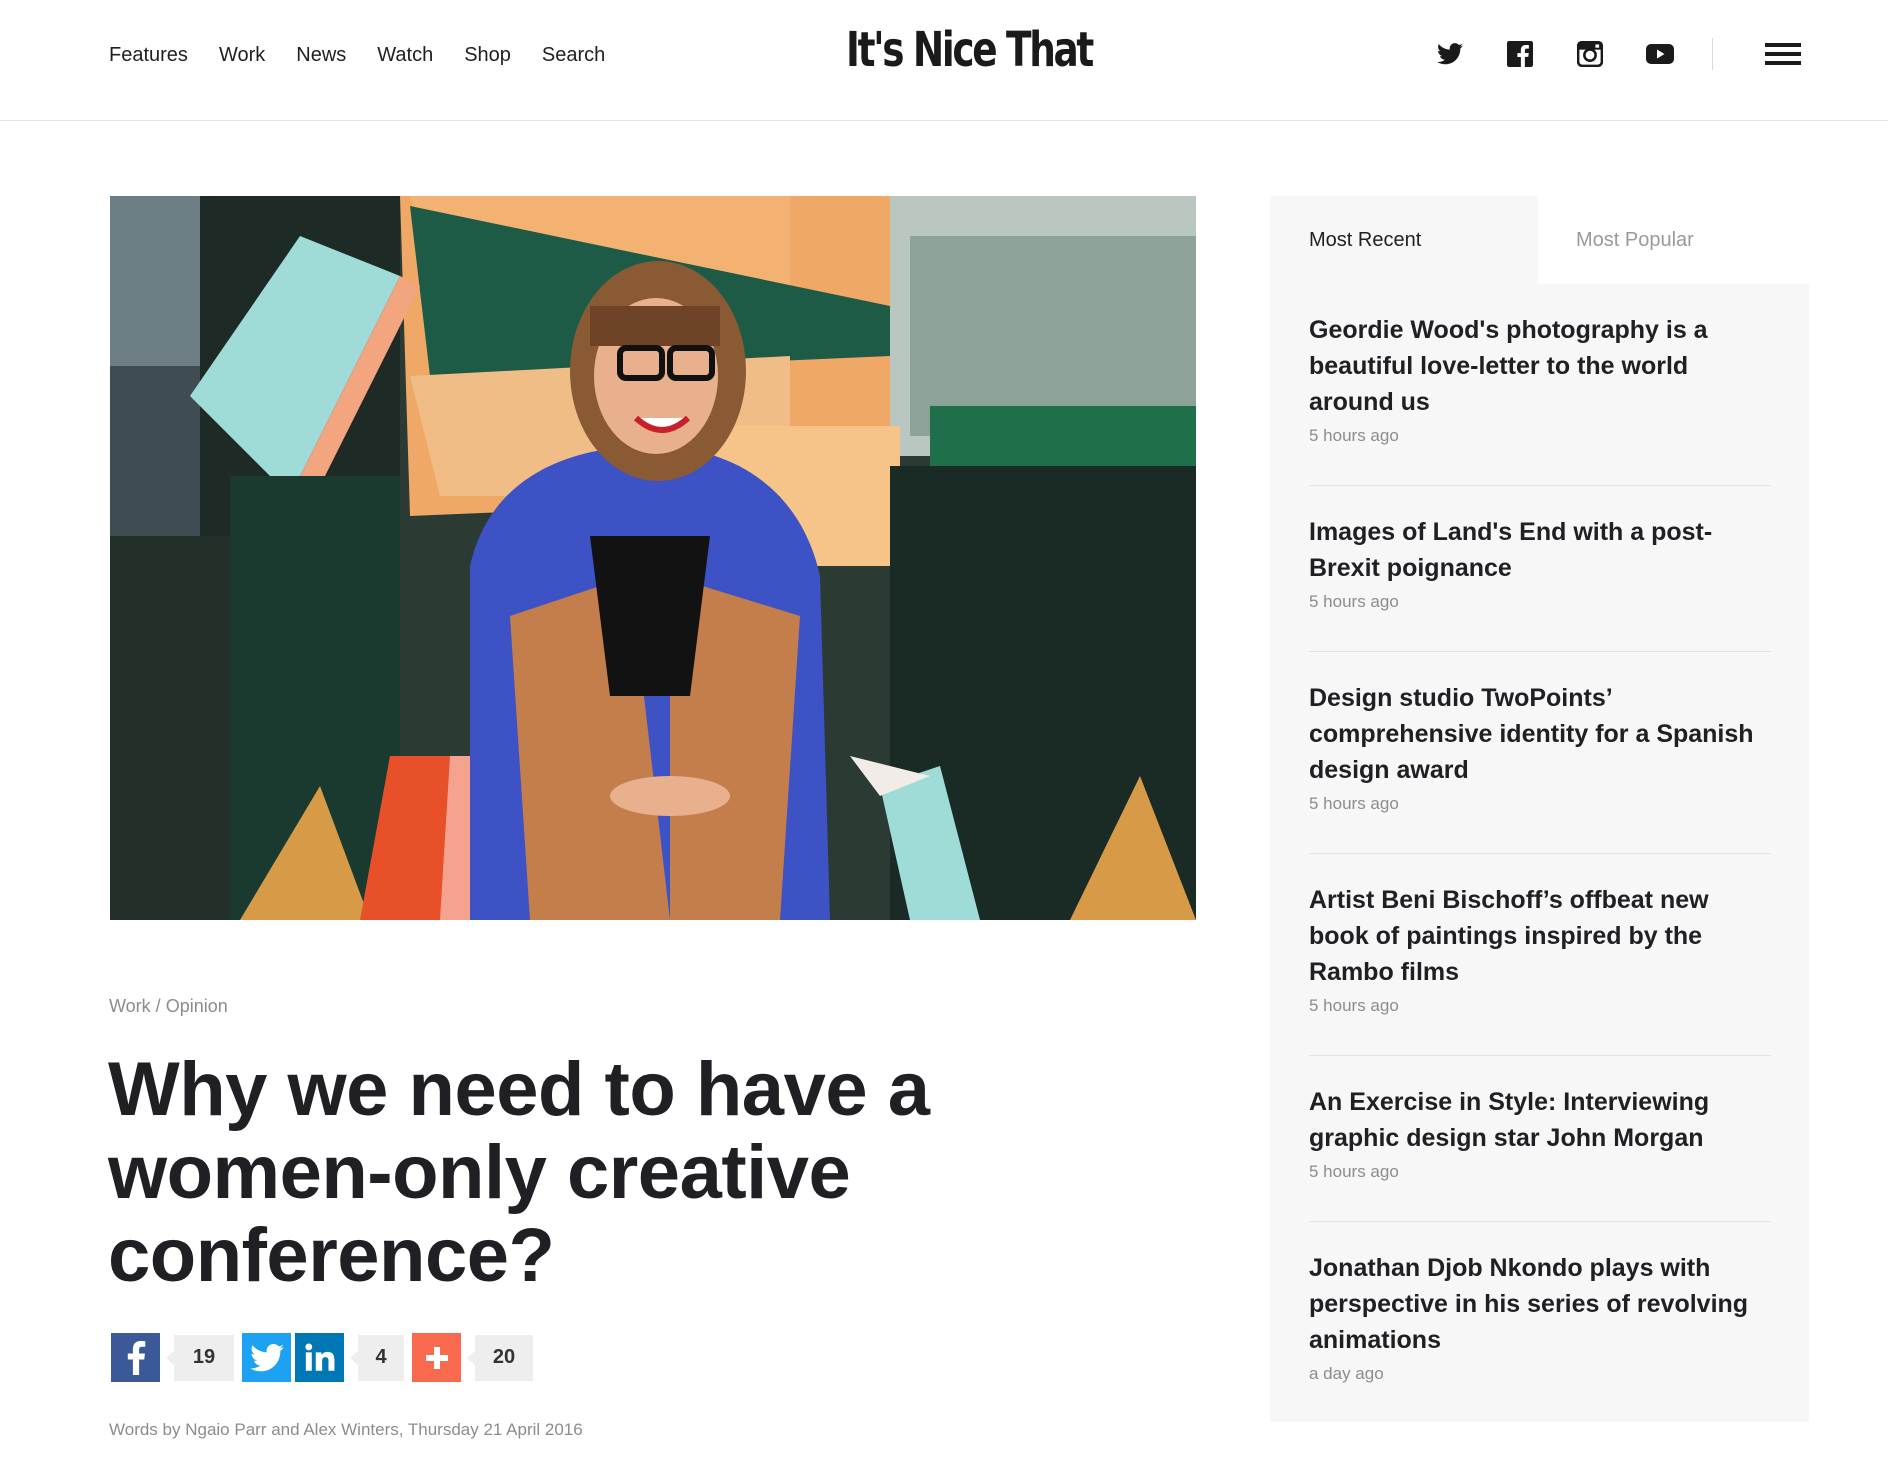  Describe the element at coordinates (1520, 54) in the screenshot. I see `facebook-icon` at that location.